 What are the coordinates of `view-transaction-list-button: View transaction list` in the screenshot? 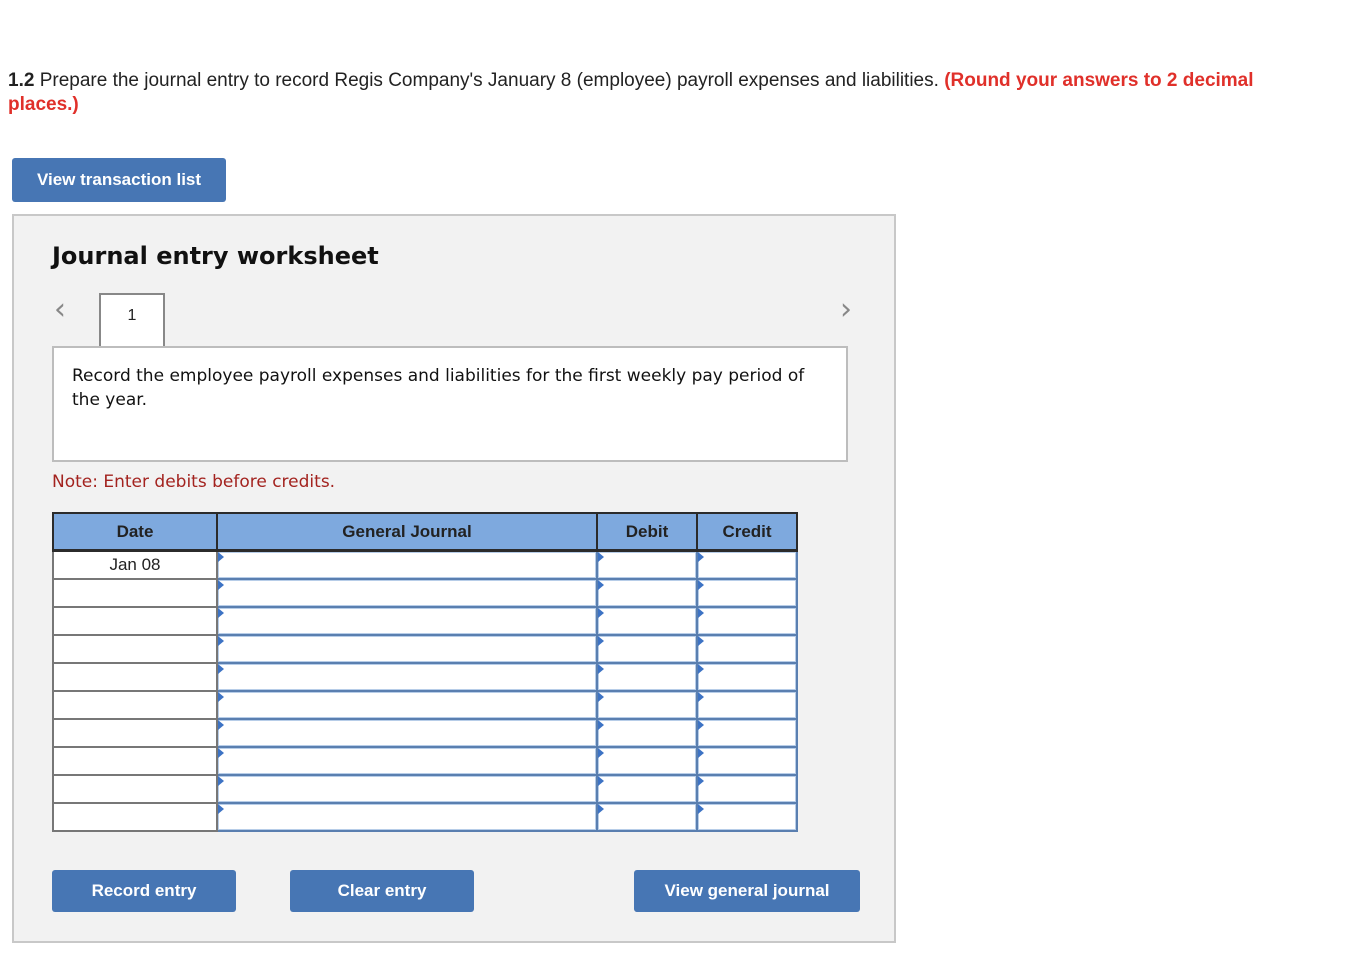 It's located at (119, 180).